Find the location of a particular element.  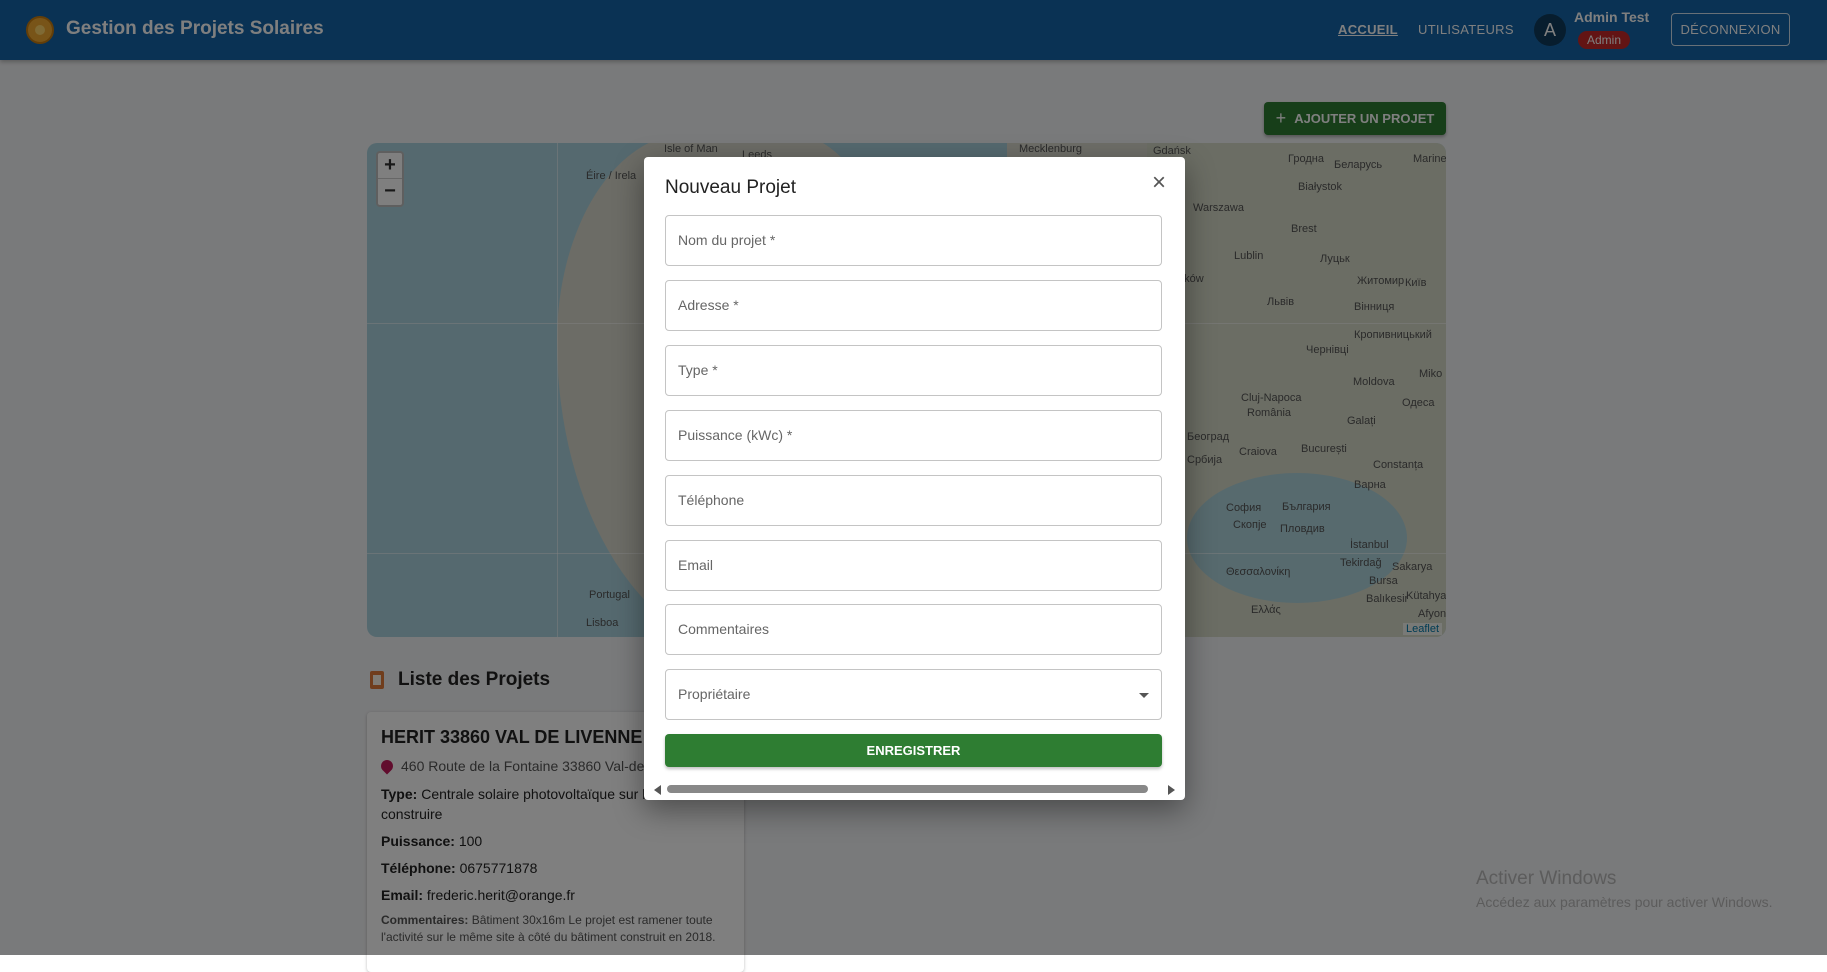

project-name-field: Nom du projet * is located at coordinates (913, 240).